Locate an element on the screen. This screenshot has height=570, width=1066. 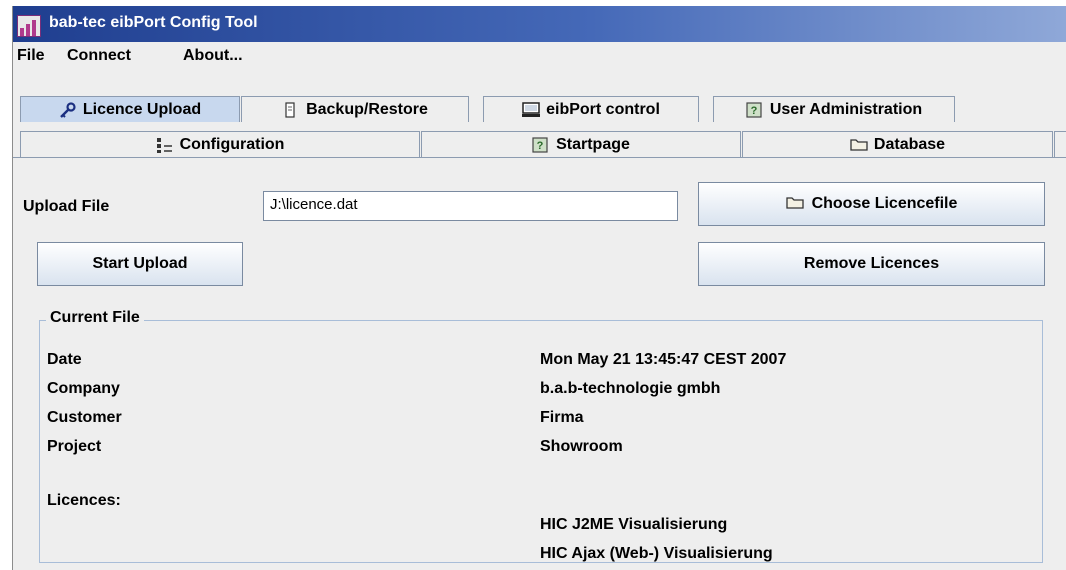
key-icon is located at coordinates (67, 109).